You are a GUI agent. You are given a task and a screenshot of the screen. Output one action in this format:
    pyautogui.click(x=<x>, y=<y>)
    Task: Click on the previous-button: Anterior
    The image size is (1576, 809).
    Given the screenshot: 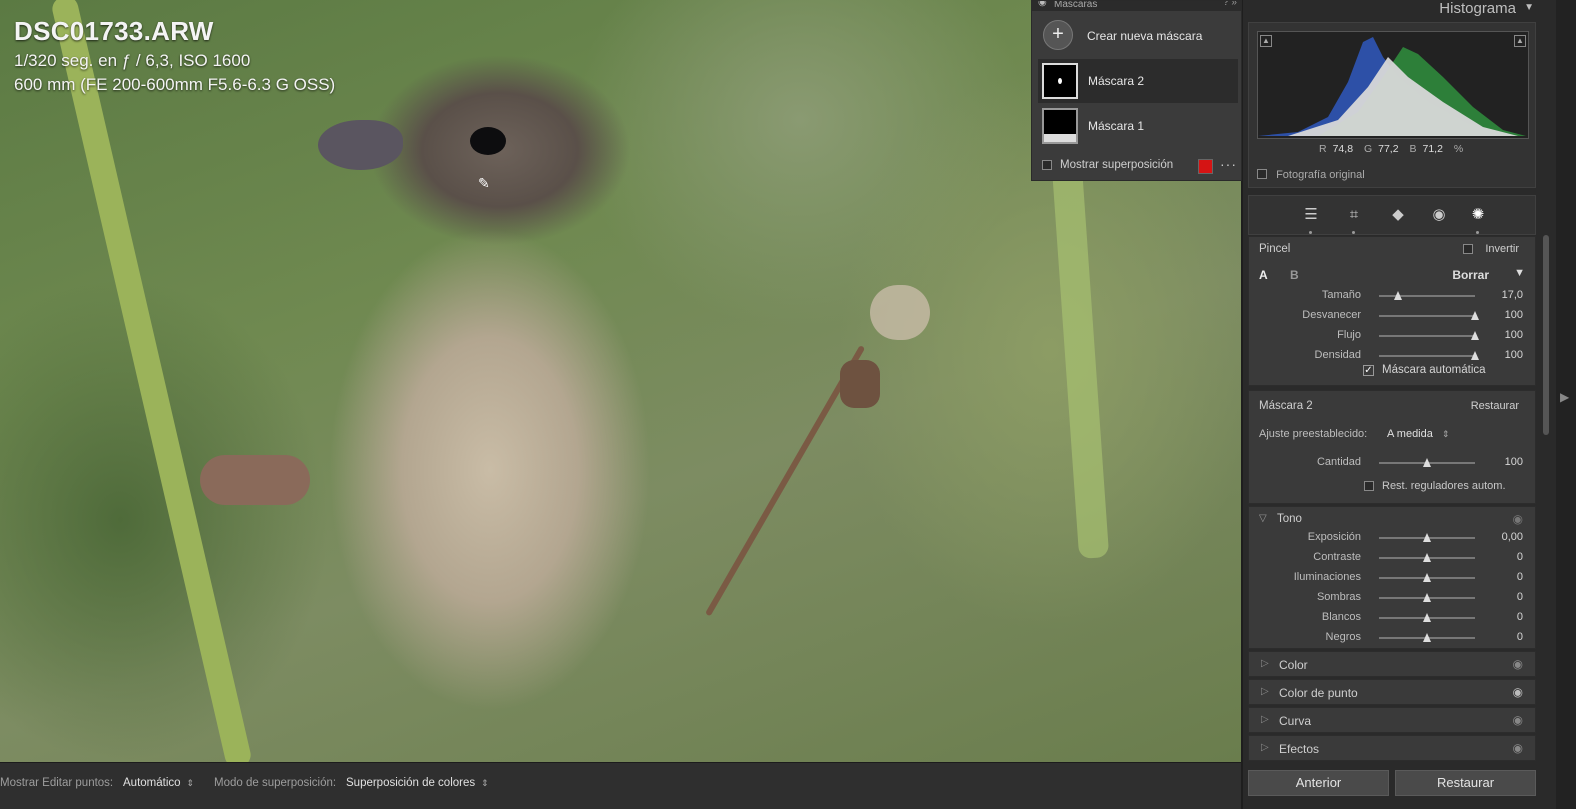 What is the action you would take?
    pyautogui.click(x=1318, y=783)
    